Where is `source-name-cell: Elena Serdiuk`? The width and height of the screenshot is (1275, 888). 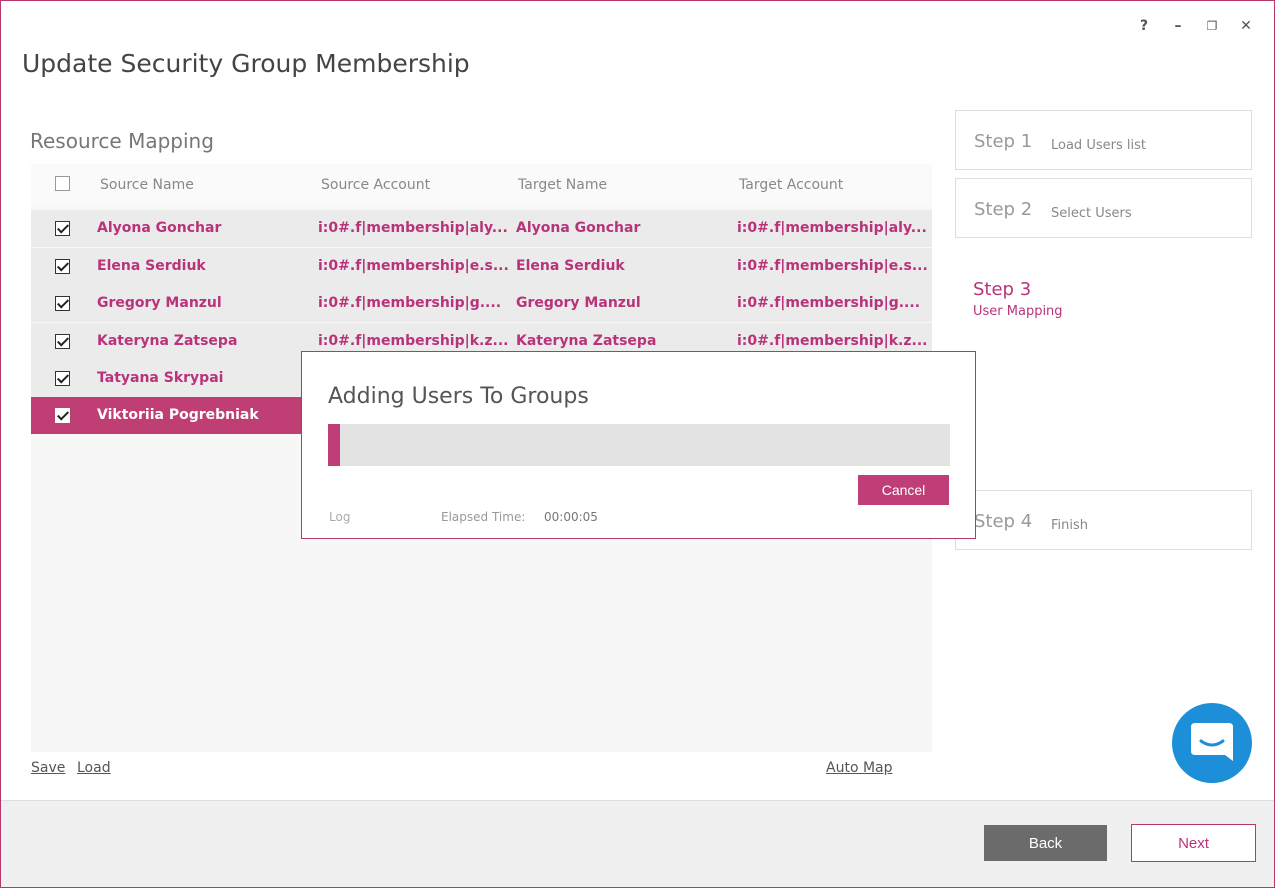 source-name-cell: Elena Serdiuk is located at coordinates (151, 266).